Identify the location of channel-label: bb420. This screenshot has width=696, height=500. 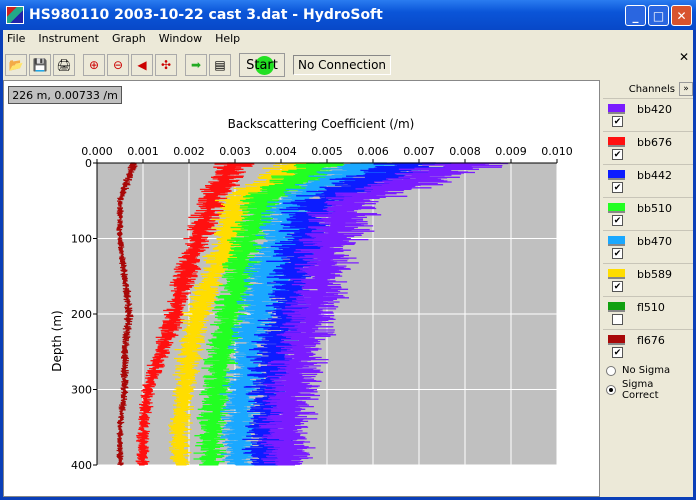
(654, 109).